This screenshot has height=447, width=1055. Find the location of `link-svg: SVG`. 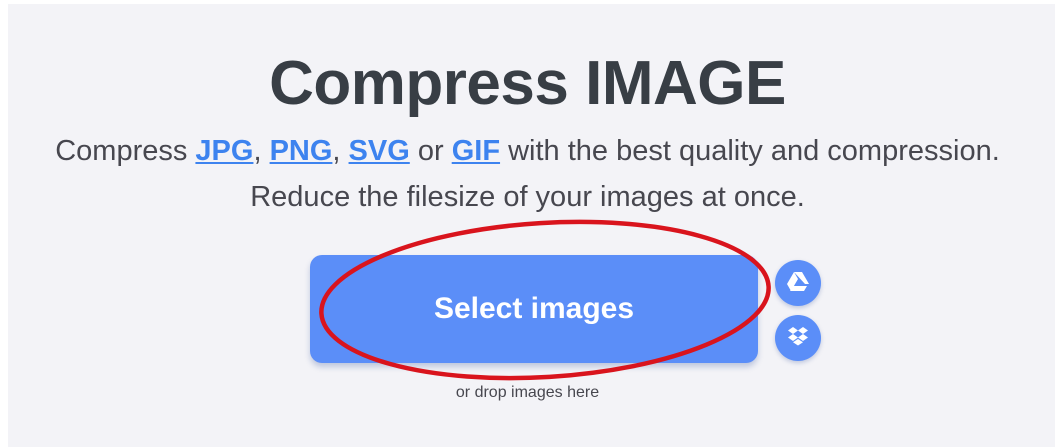

link-svg: SVG is located at coordinates (379, 151).